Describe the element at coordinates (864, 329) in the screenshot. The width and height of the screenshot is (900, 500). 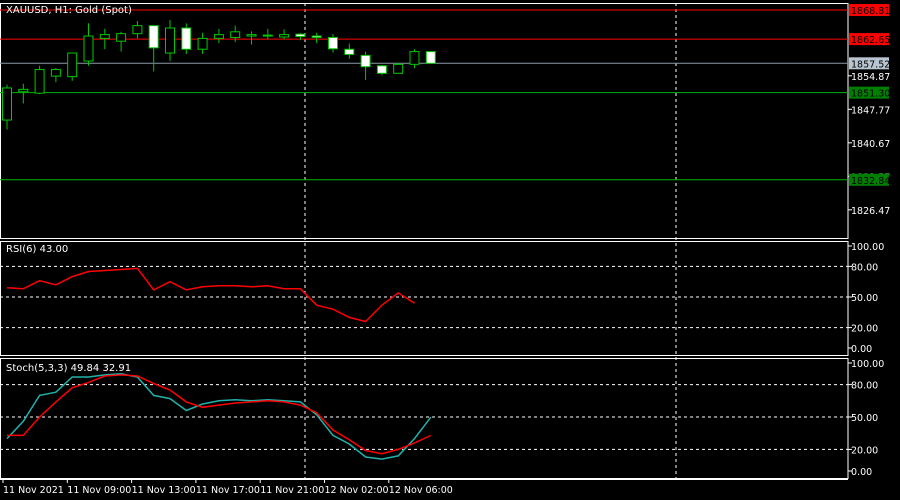
I see `rsi-tick-label: 20.00` at that location.